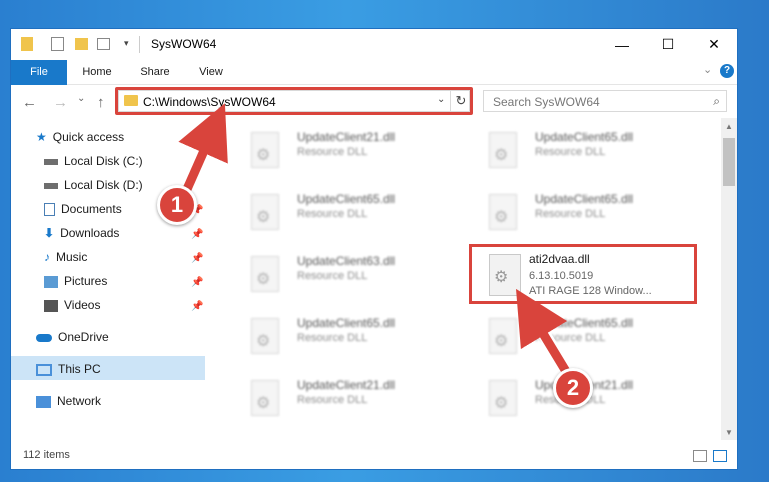  What do you see at coordinates (81, 44) in the screenshot?
I see `new-folder-icon` at bounding box center [81, 44].